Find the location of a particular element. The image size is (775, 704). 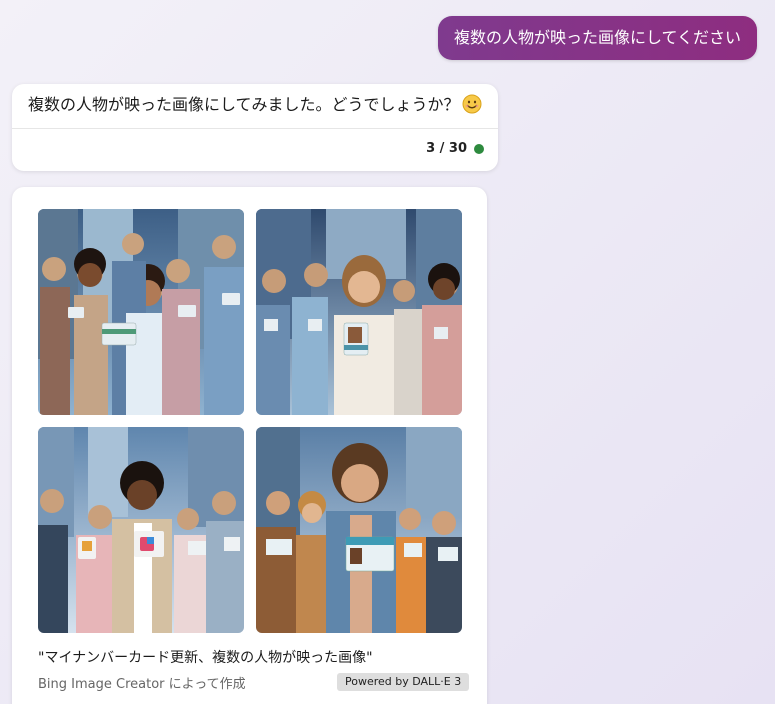

status-dot is located at coordinates (479, 148).